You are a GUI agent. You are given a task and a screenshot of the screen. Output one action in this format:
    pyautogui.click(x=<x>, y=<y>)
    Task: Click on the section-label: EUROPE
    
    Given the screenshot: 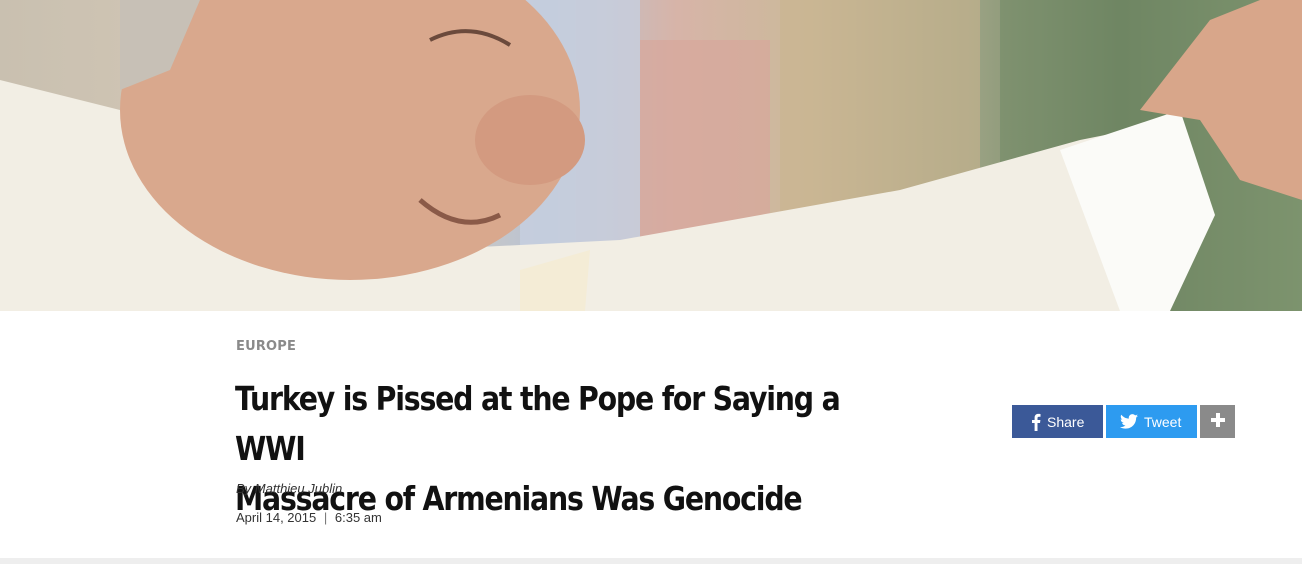 What is the action you would take?
    pyautogui.click(x=266, y=346)
    